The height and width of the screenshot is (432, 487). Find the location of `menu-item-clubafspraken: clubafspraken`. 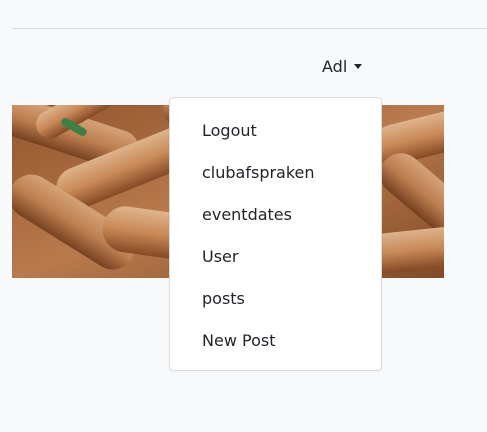

menu-item-clubafspraken: clubafspraken is located at coordinates (258, 173).